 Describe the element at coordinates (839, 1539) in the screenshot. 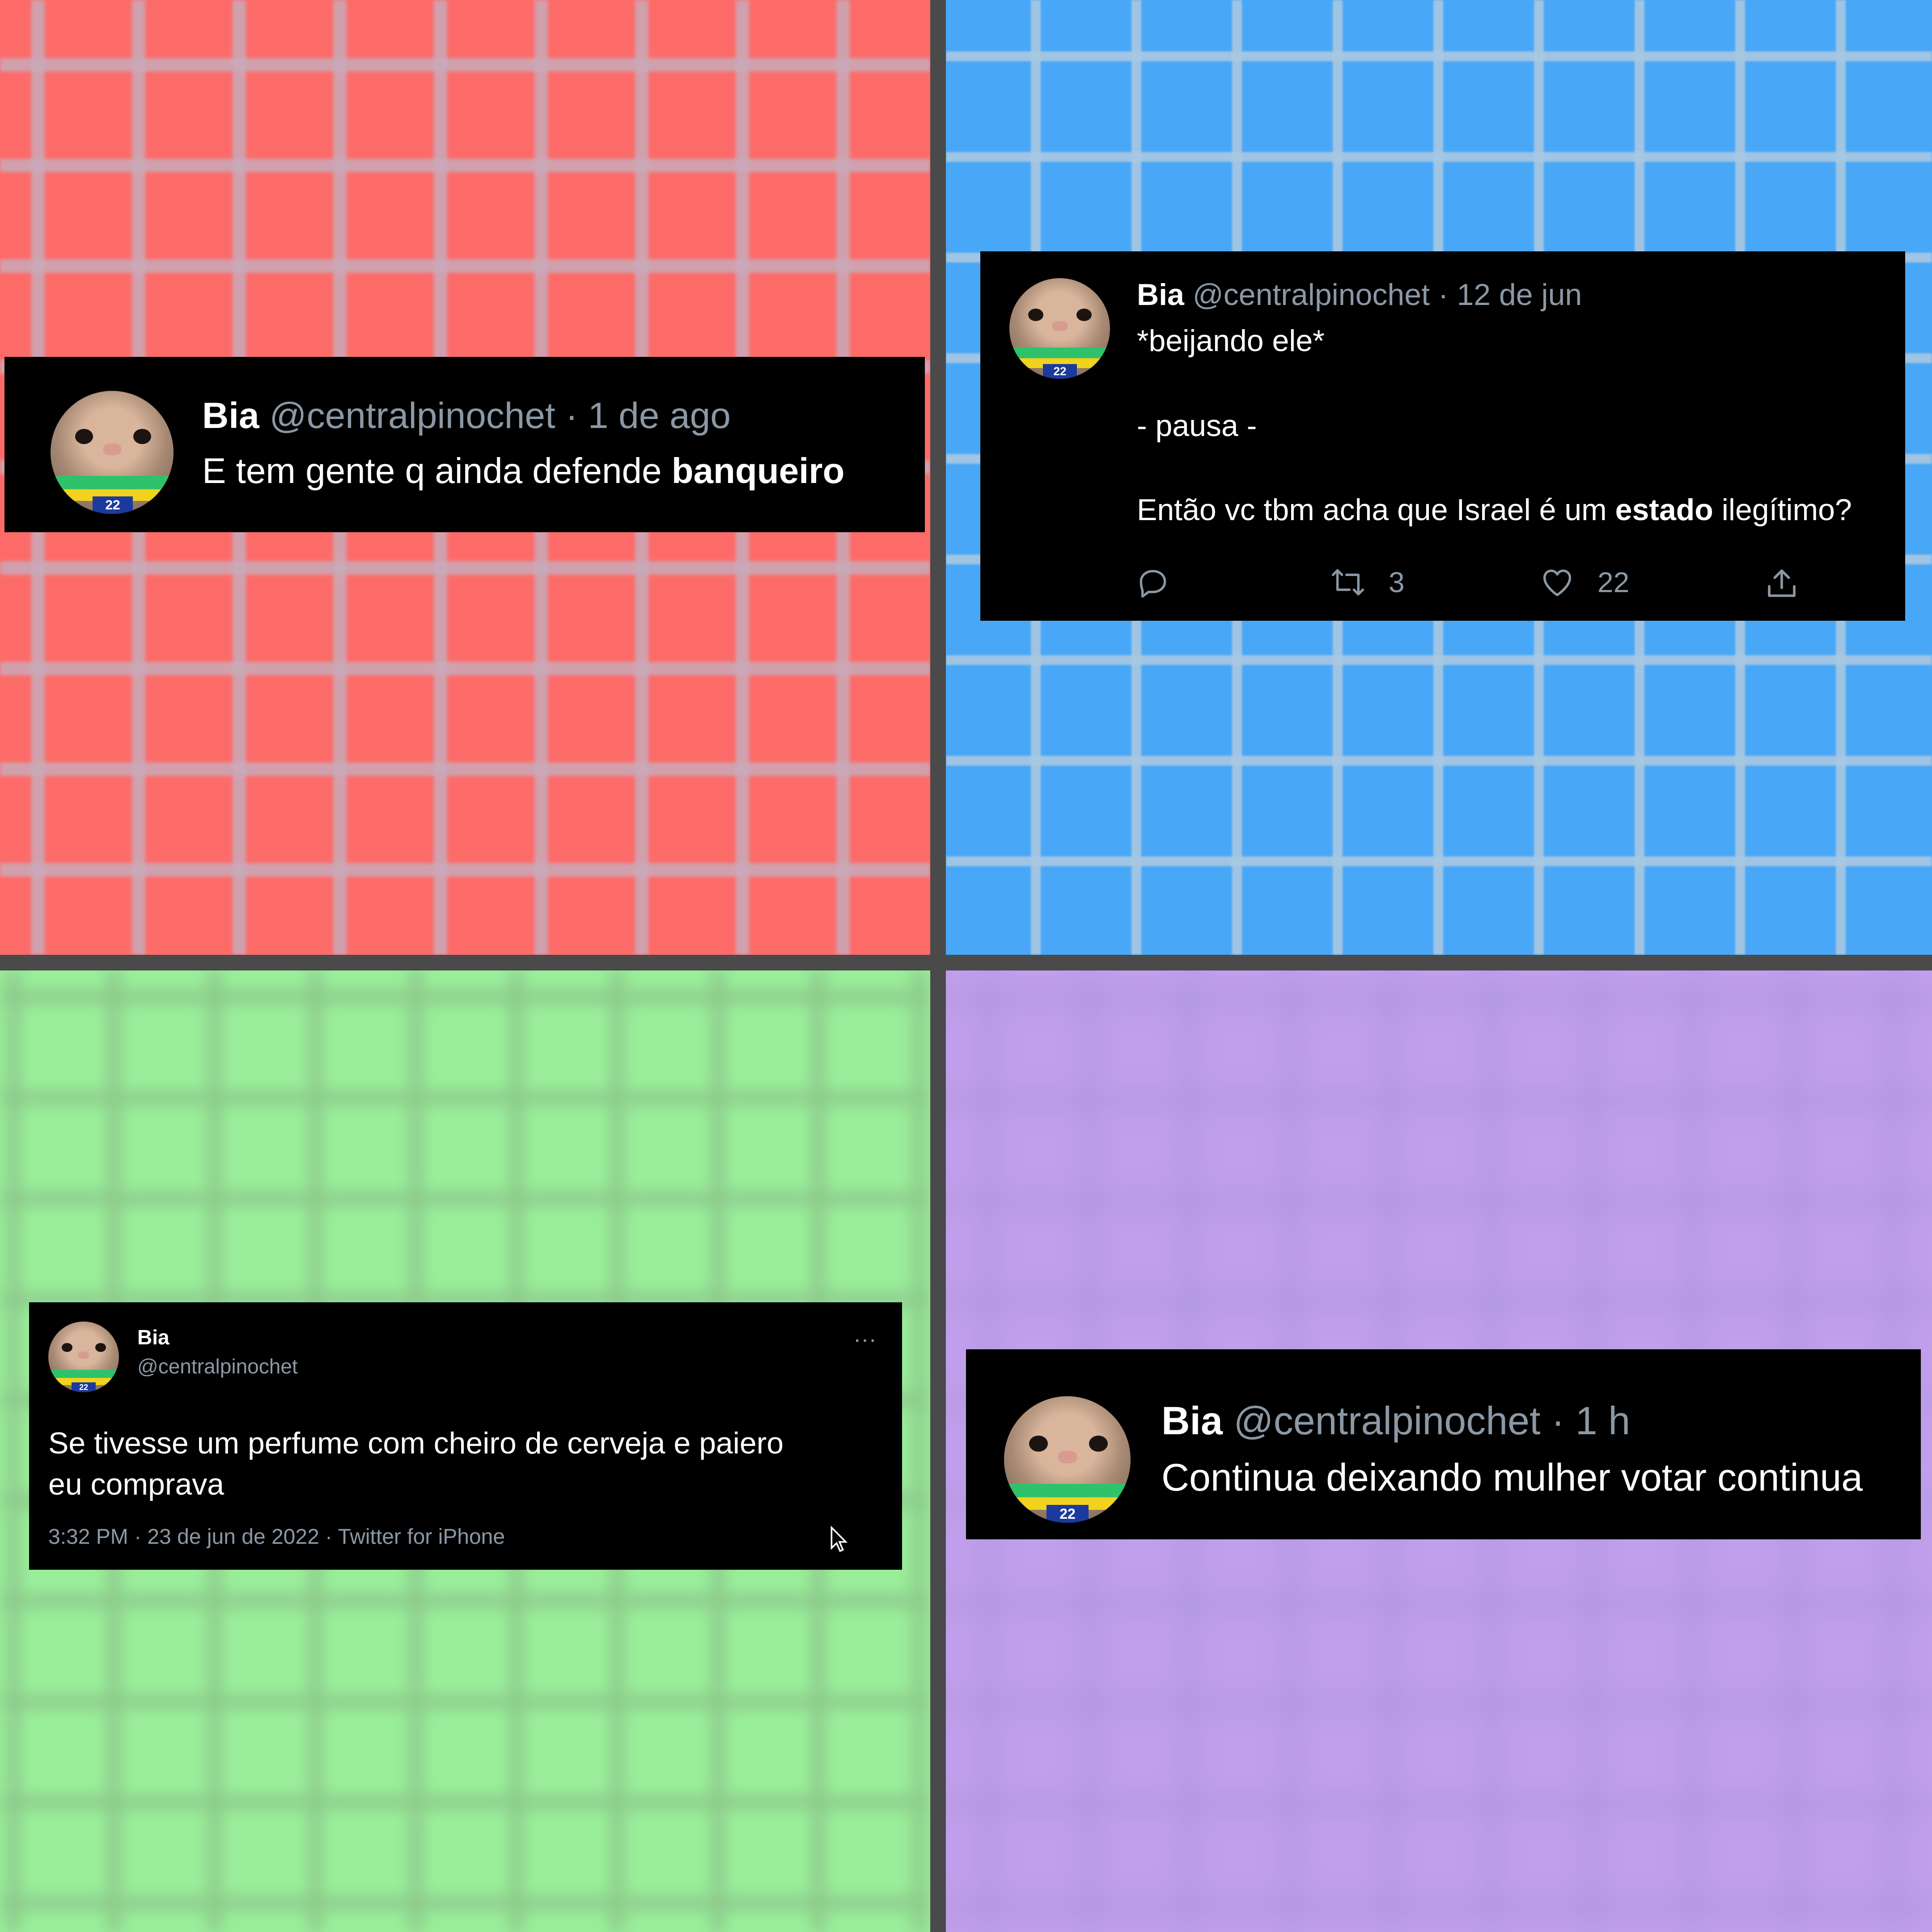

I see `cursor-icon` at that location.